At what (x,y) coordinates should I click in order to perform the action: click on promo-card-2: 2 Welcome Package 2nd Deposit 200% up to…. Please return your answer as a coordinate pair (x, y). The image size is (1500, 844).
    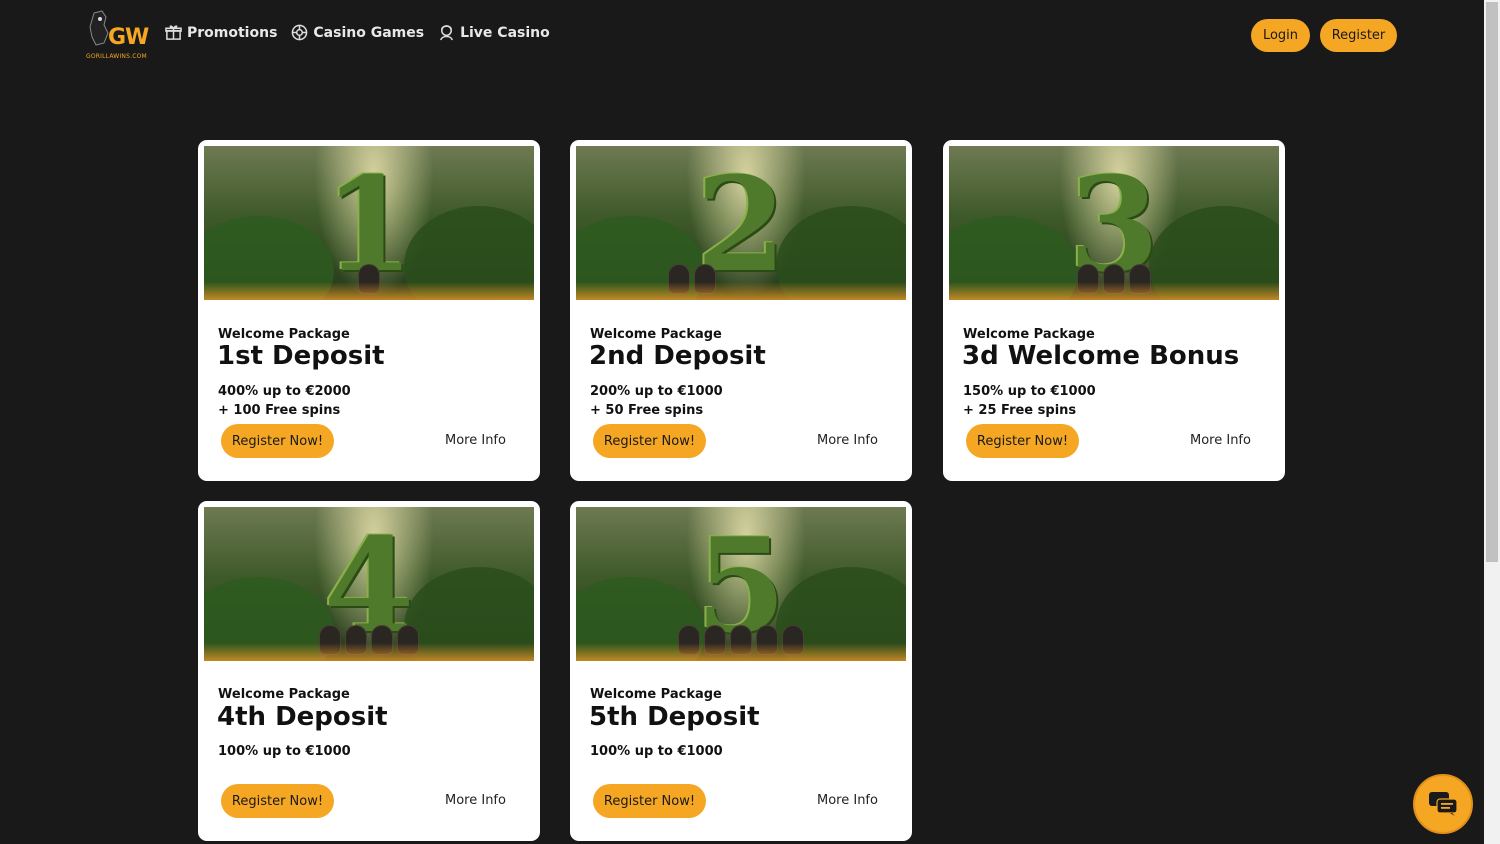
    Looking at the image, I should click on (741, 310).